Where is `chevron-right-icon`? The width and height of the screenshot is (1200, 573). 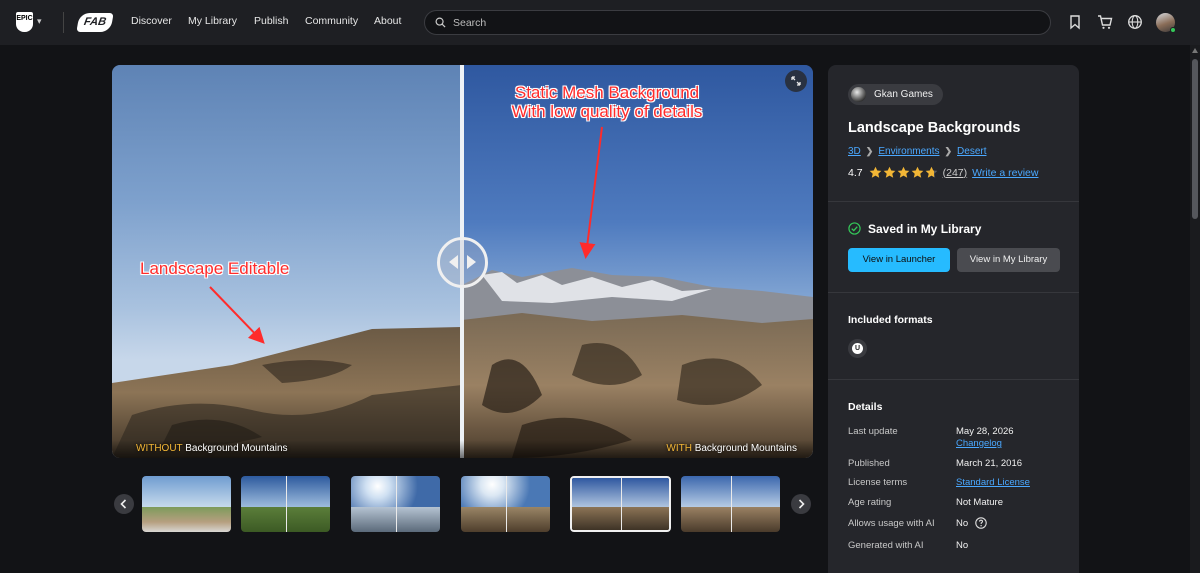 chevron-right-icon is located at coordinates (801, 504).